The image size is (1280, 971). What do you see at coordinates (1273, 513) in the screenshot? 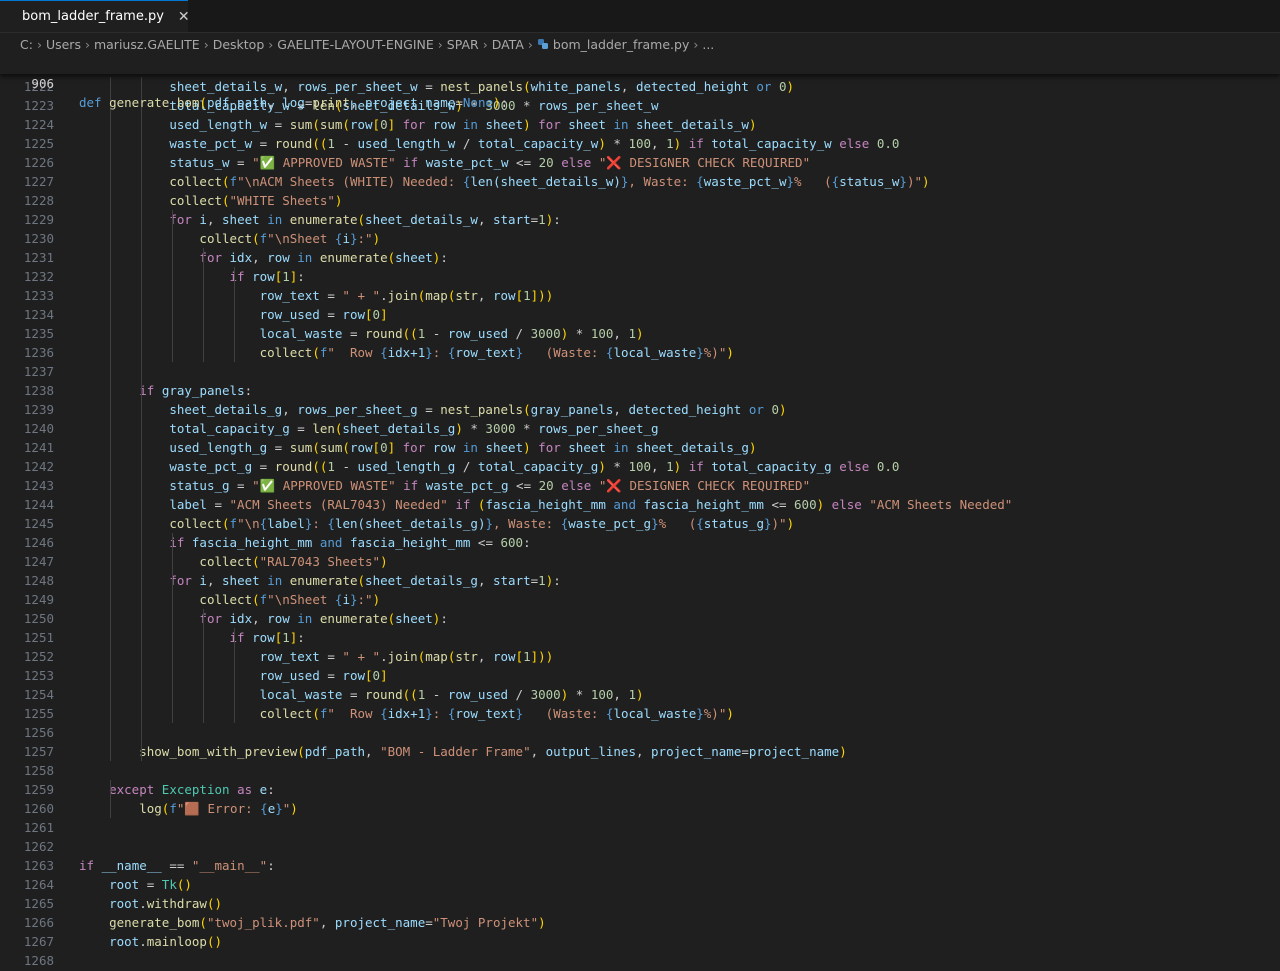
I see `vertical-scrollbar` at bounding box center [1273, 513].